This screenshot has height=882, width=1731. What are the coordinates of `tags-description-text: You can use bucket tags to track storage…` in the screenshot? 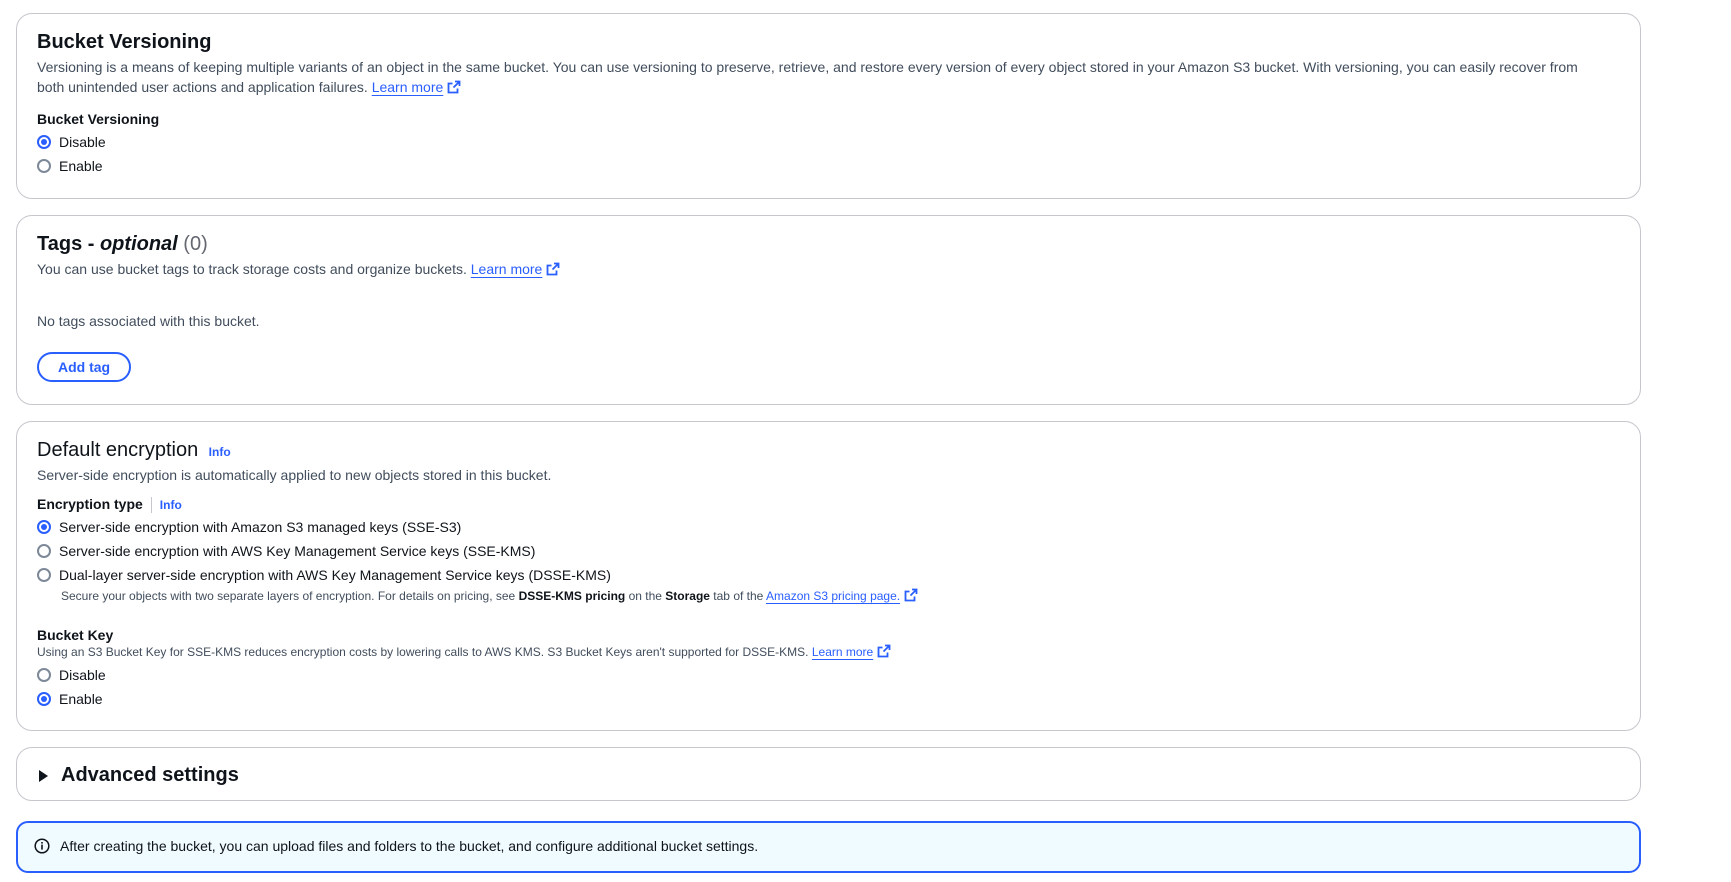 It's located at (252, 269).